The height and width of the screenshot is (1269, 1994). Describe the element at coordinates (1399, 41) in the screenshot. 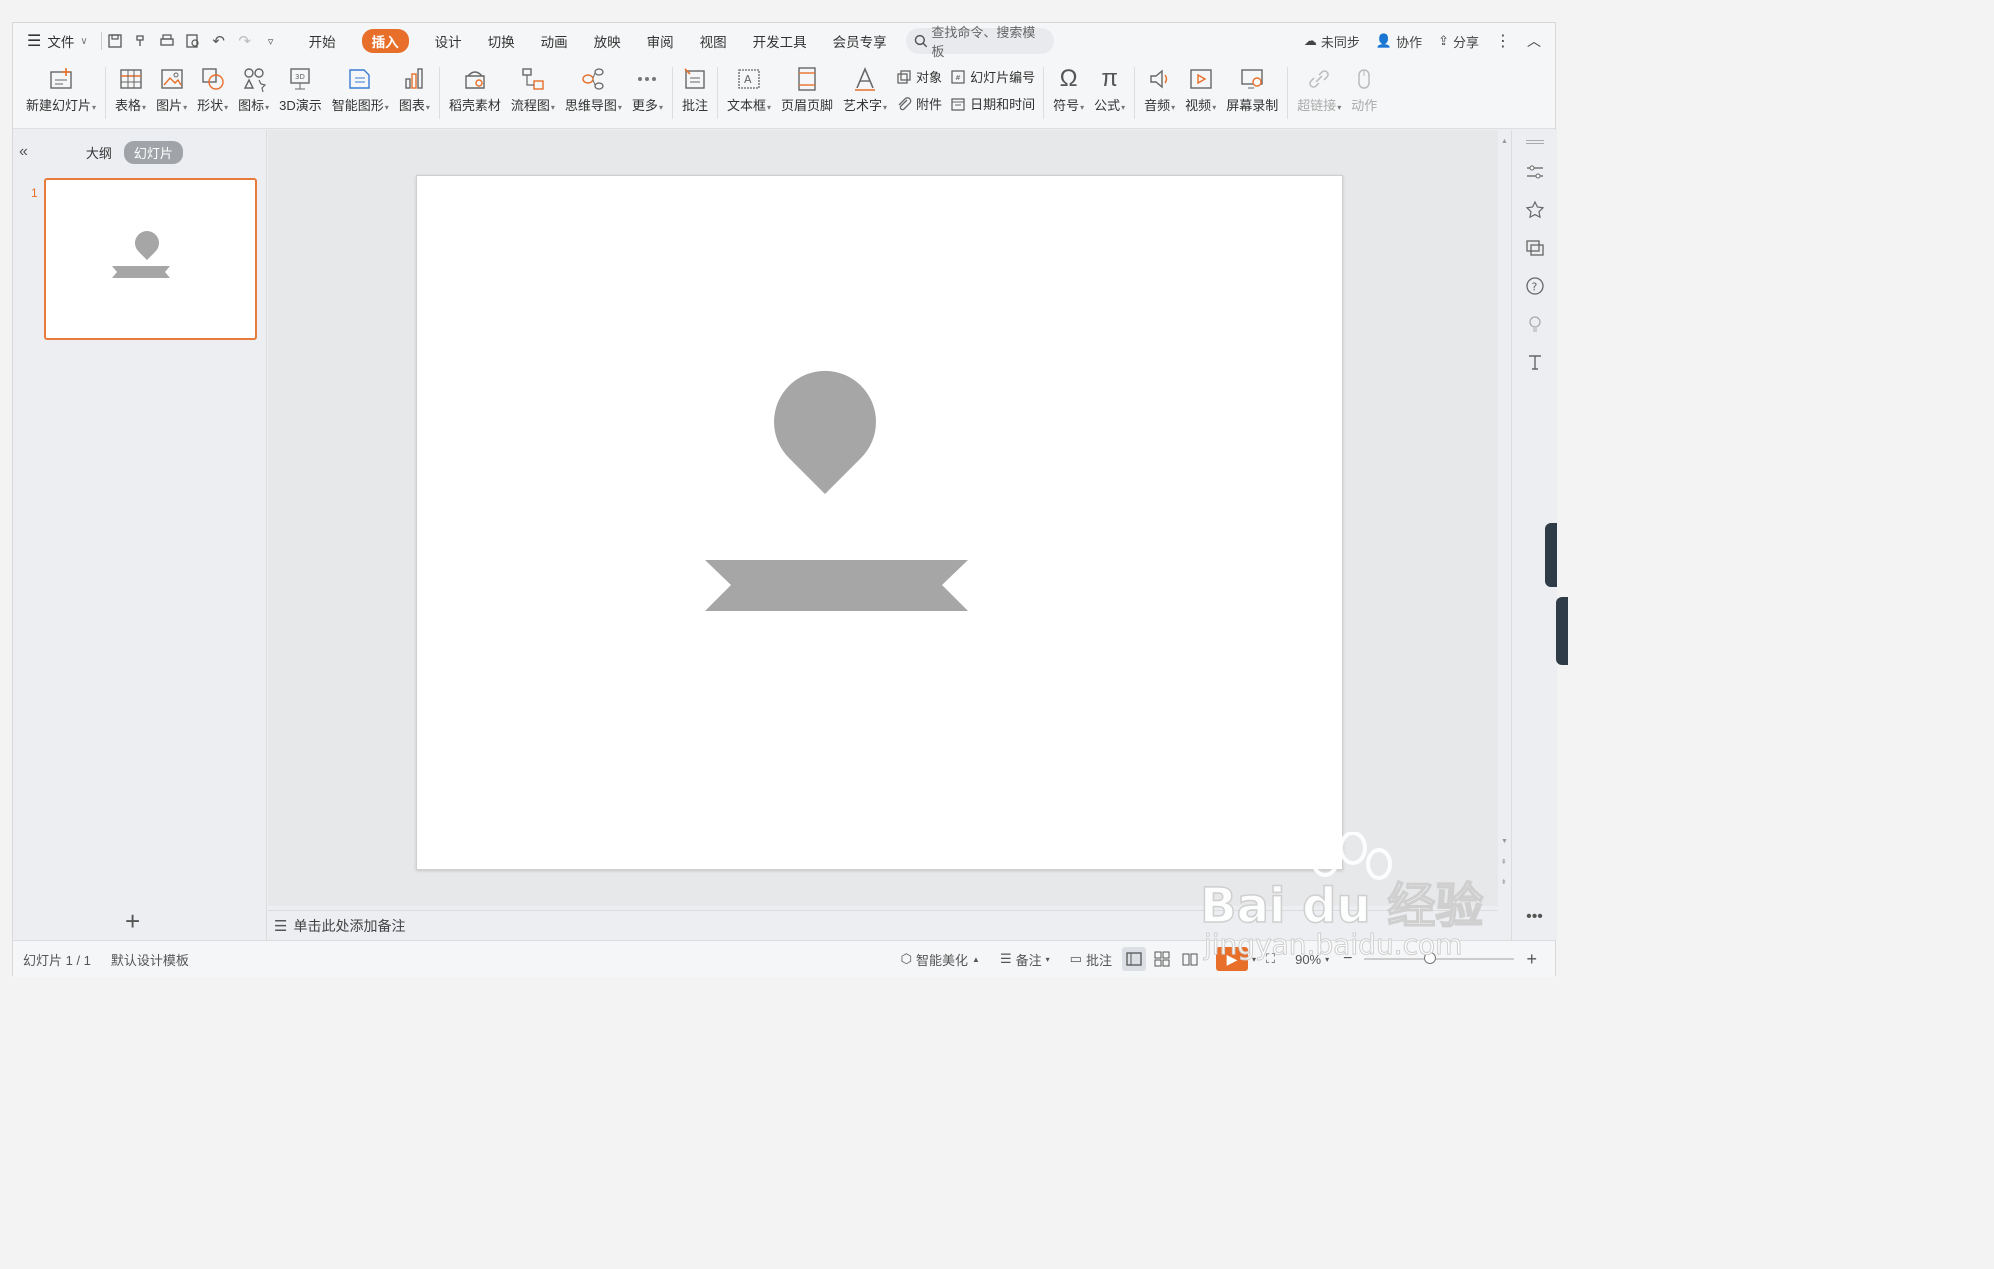

I see `collab-button: 👤 协作` at that location.